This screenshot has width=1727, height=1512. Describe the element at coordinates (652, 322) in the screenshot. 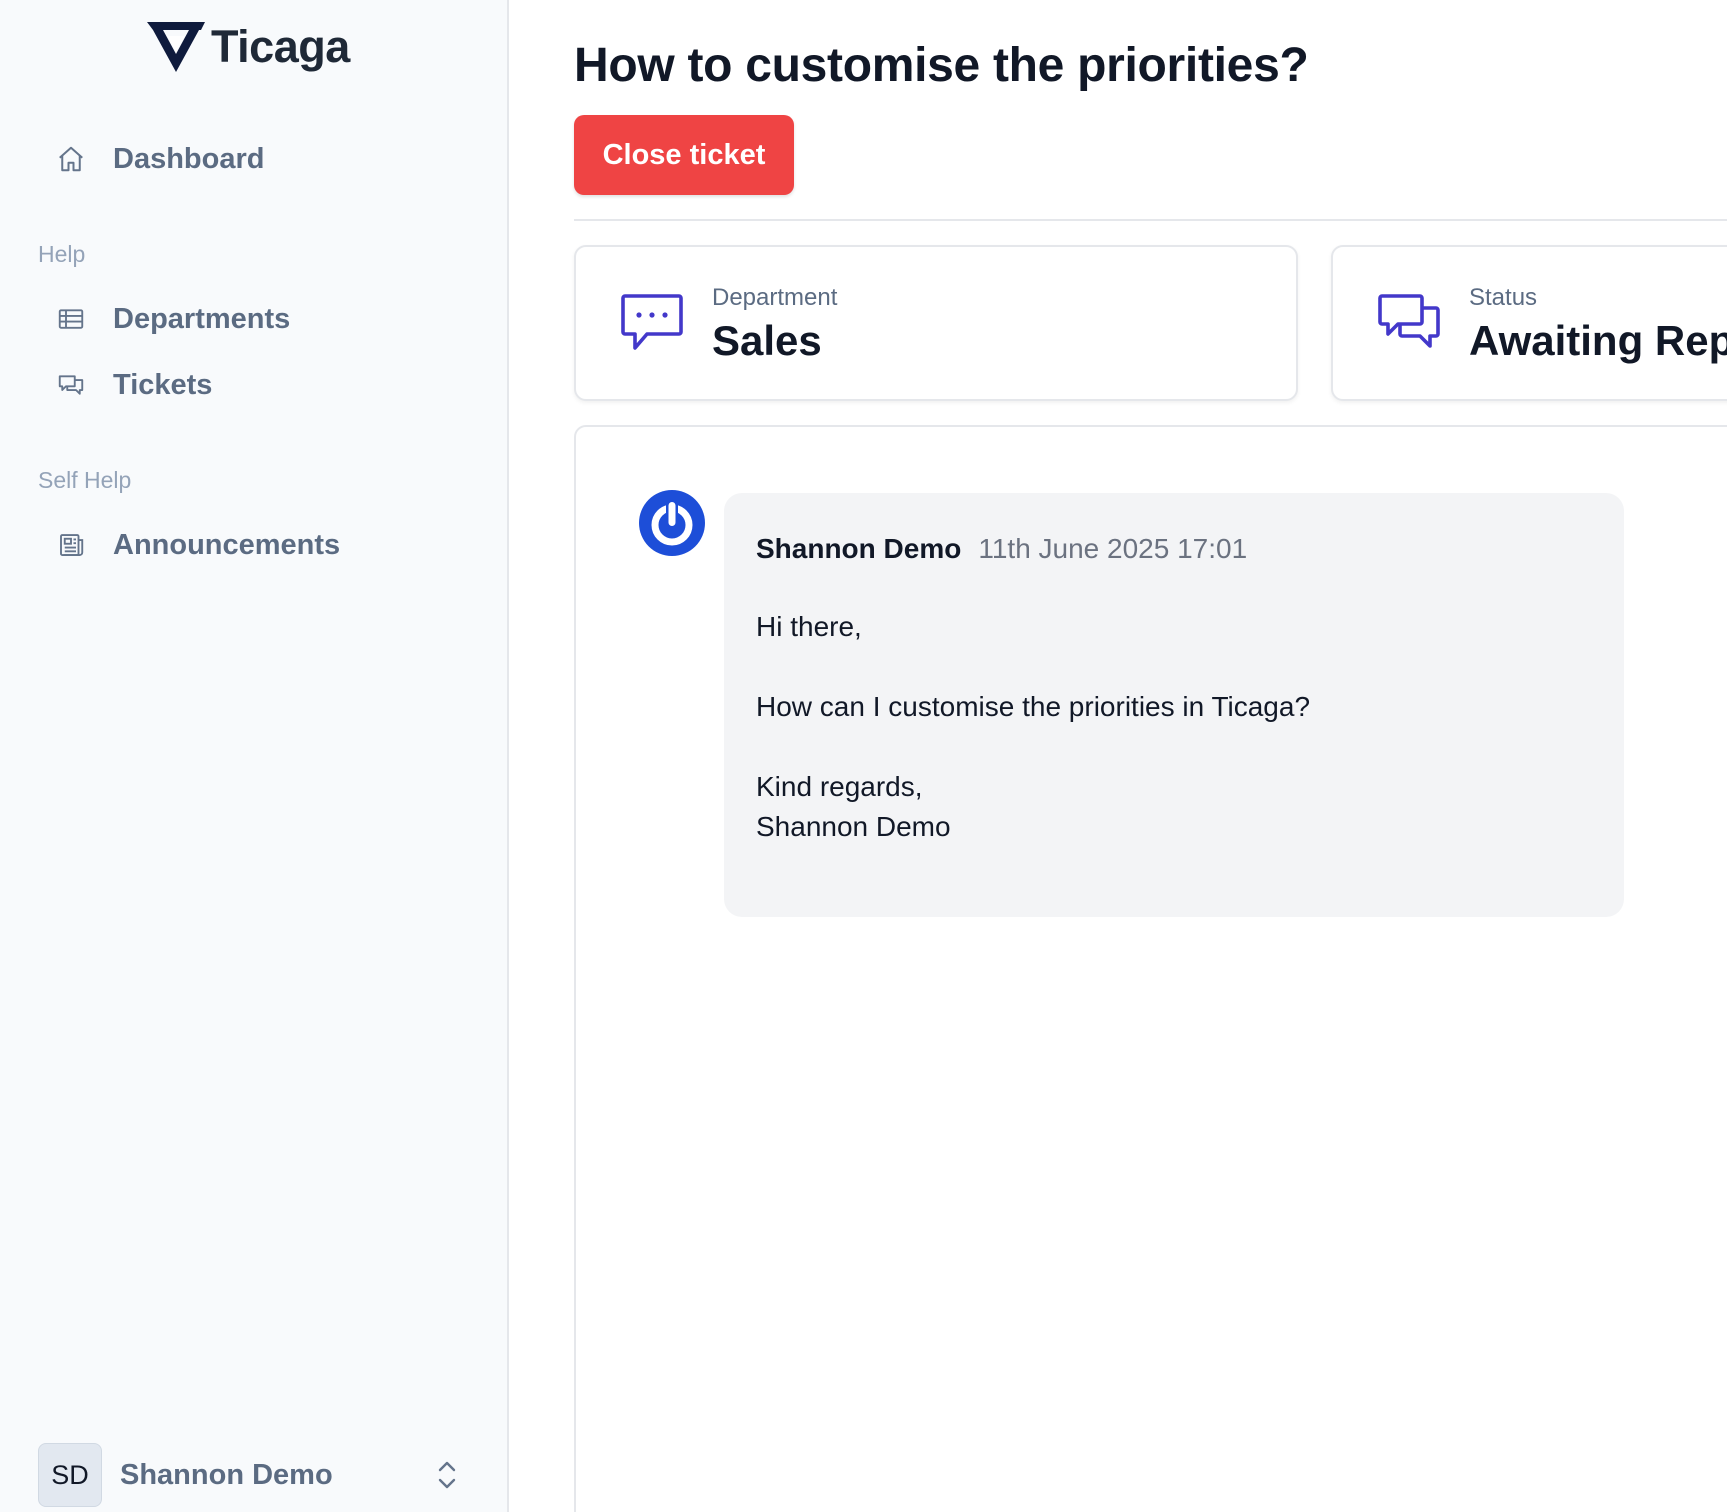

I see `chat-dots-icon` at that location.